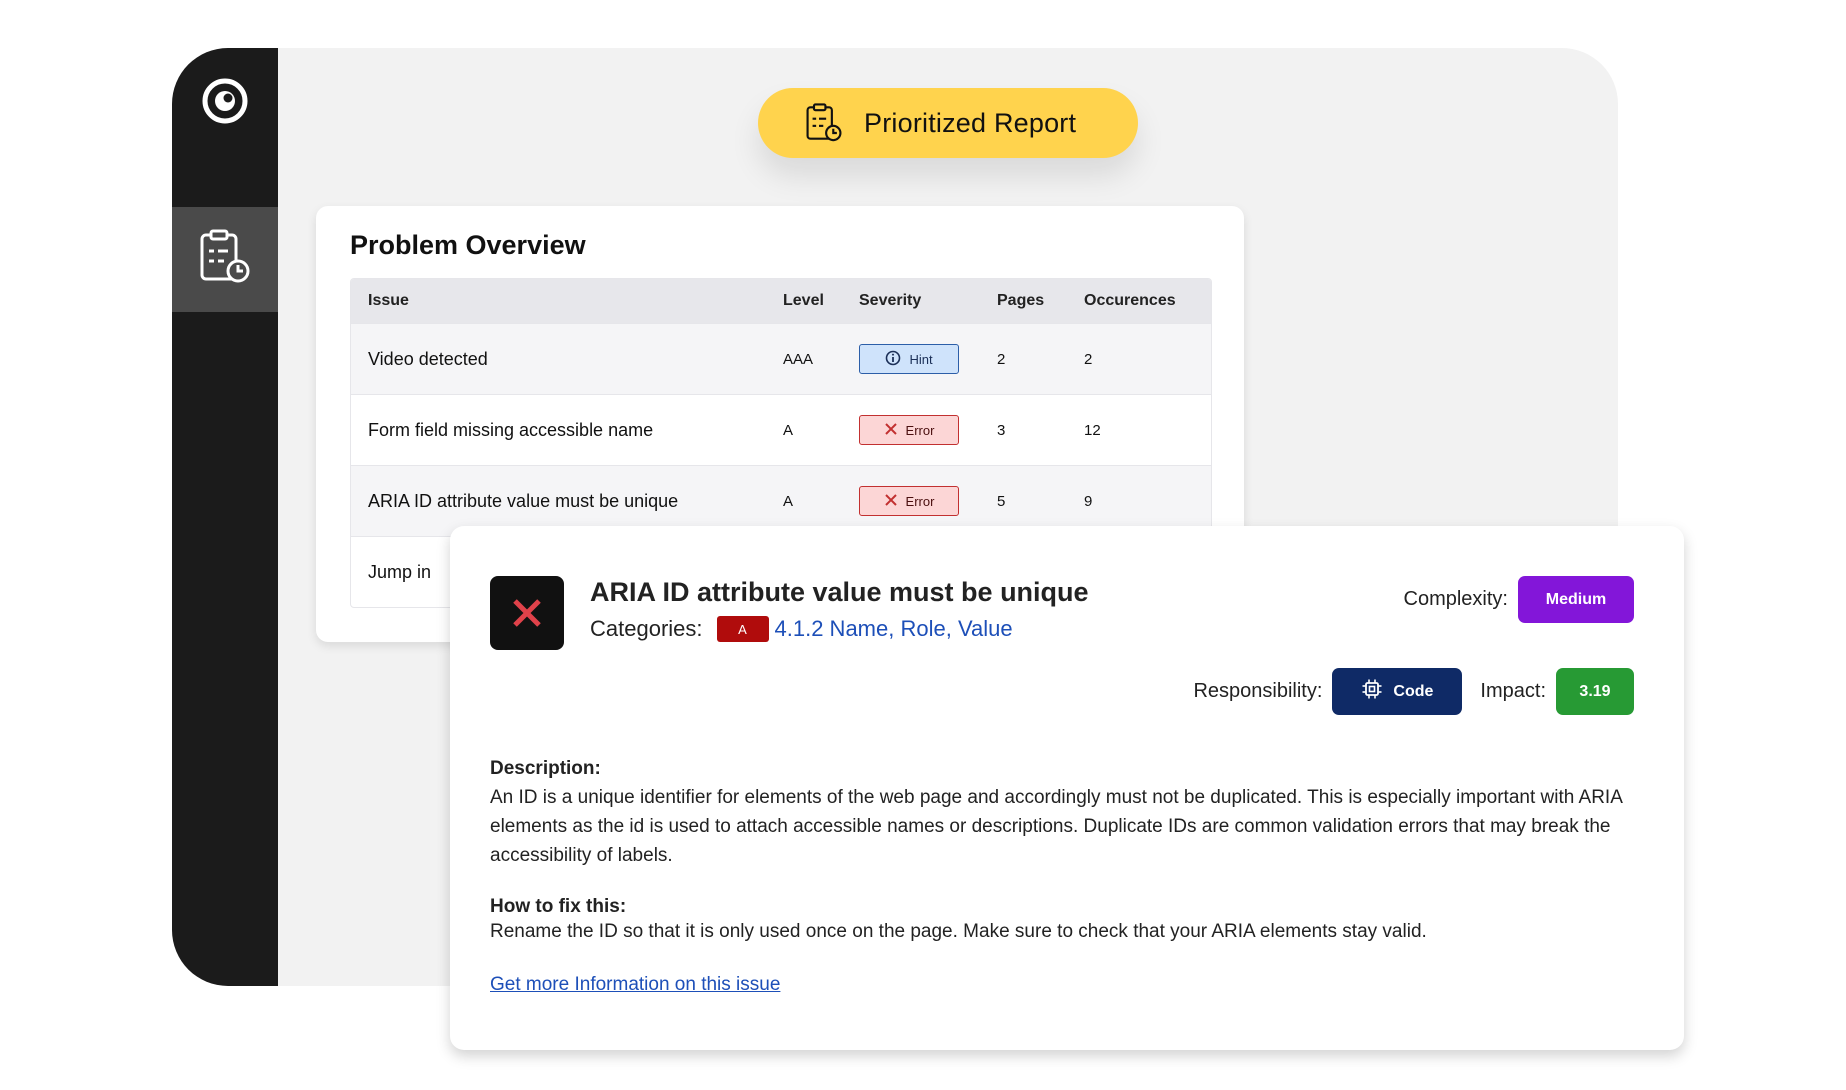  I want to click on complexity-badge: Medium, so click(1576, 599).